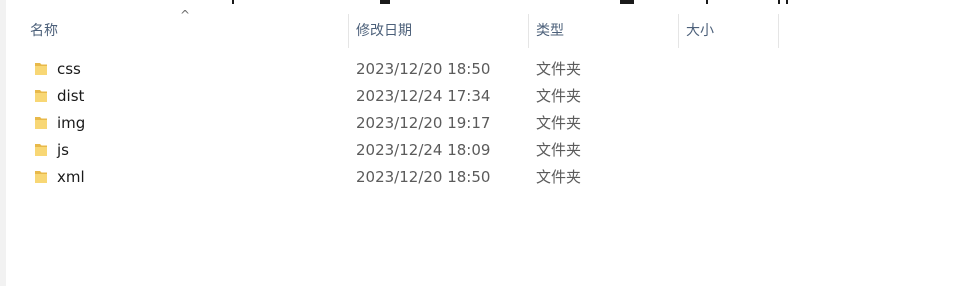  I want to click on list-item: css 2023/12/20 18:50 文件夹, so click(402, 69).